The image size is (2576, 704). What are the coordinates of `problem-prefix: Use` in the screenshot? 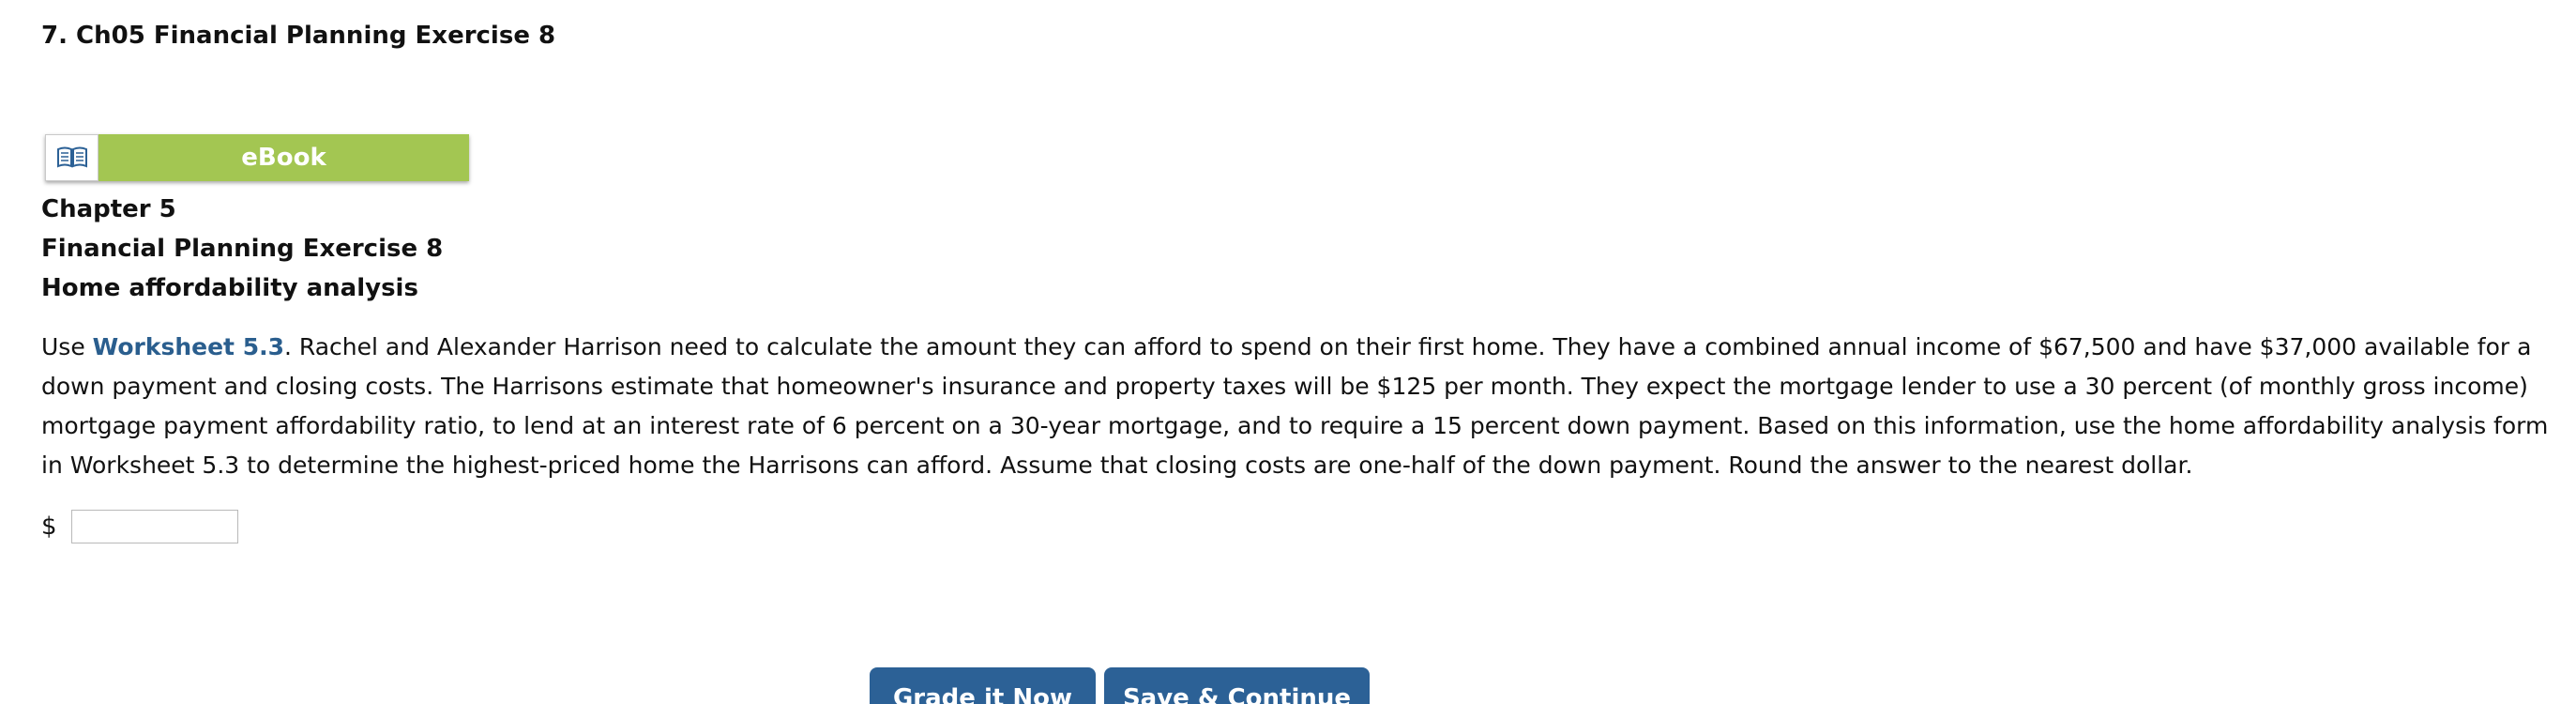 It's located at (67, 346).